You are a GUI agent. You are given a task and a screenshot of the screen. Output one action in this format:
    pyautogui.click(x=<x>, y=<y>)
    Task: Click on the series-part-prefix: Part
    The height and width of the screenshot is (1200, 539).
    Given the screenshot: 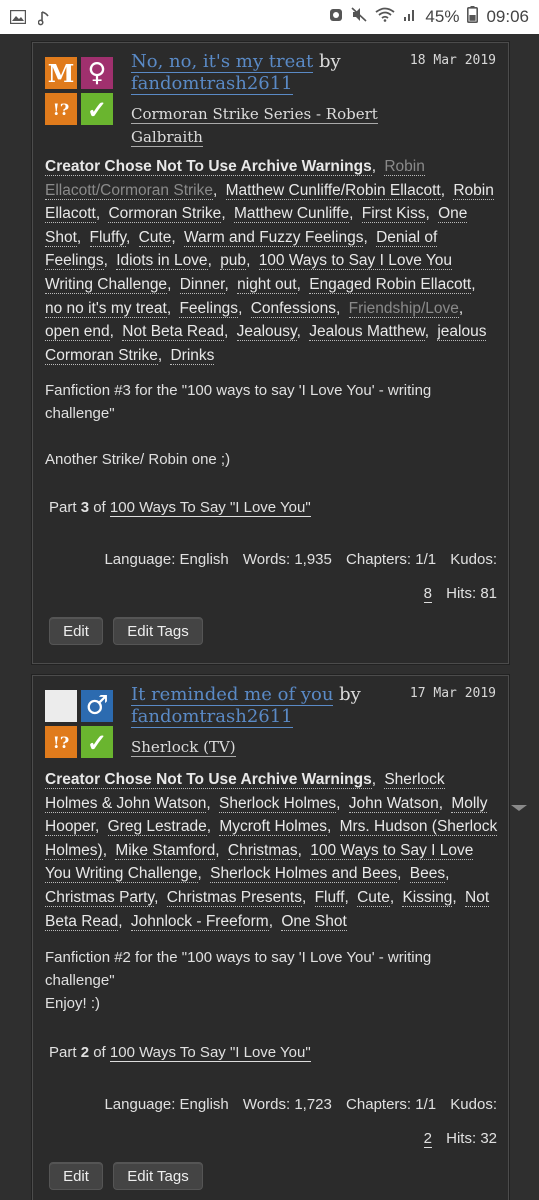 What is the action you would take?
    pyautogui.click(x=63, y=1052)
    